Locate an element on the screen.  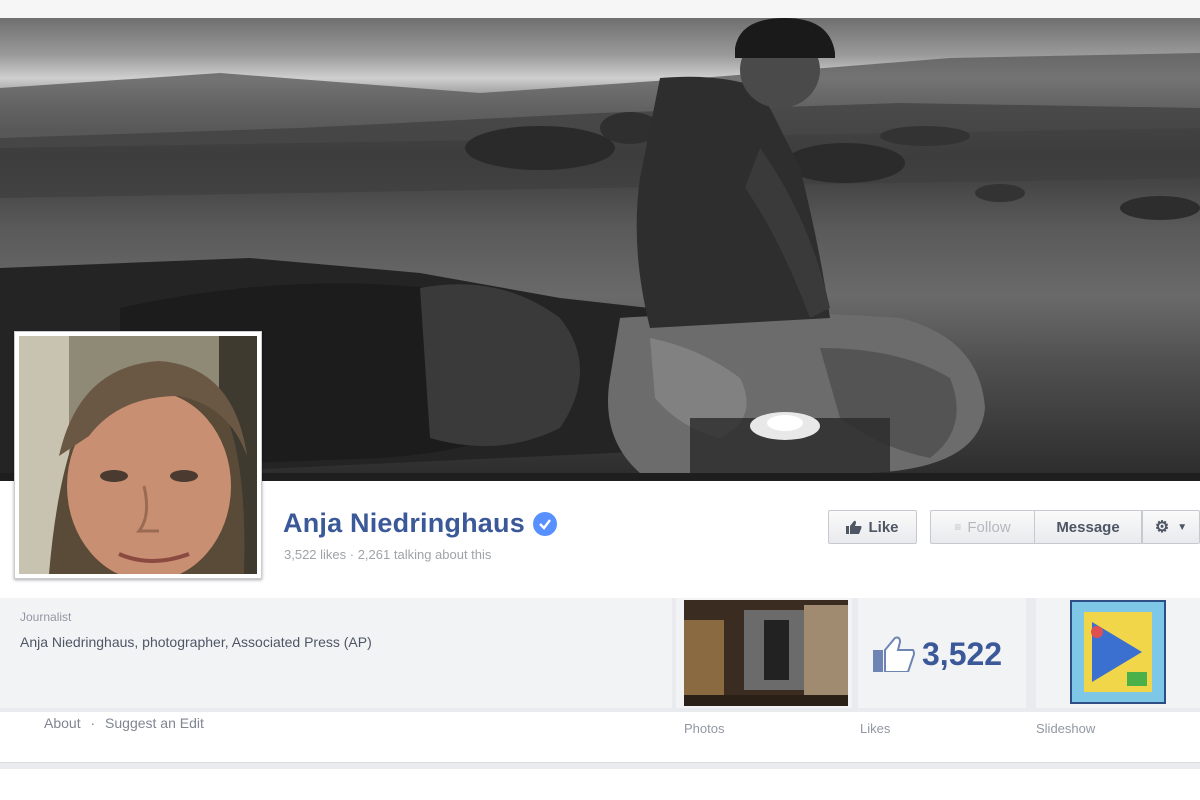
follow-button: ≡ Follow is located at coordinates (982, 527).